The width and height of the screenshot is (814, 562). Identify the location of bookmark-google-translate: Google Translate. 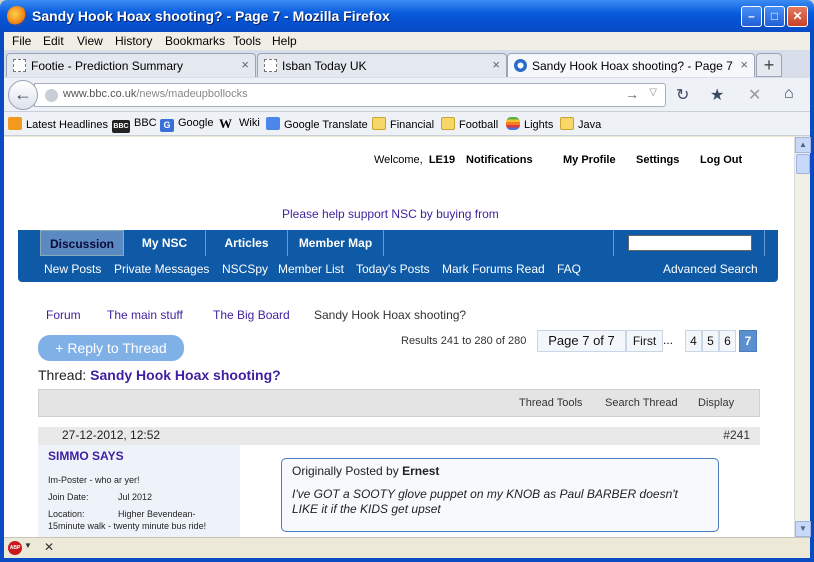
(317, 124).